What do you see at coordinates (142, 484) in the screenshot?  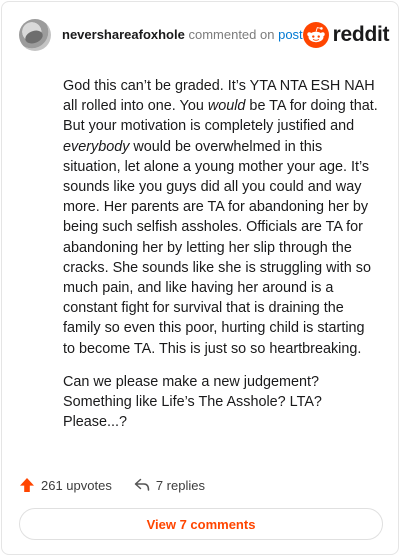 I see `reply-arrow-icon` at bounding box center [142, 484].